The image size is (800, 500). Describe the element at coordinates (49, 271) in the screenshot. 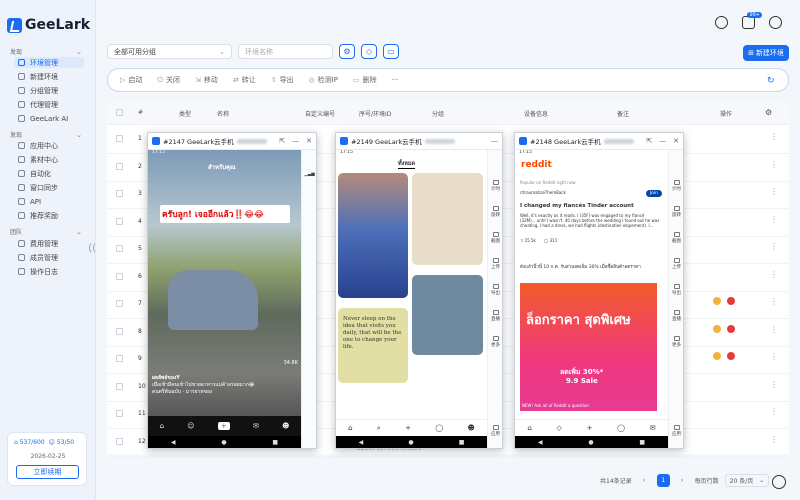

I see `sidebar-item-logs: 操作日志` at that location.